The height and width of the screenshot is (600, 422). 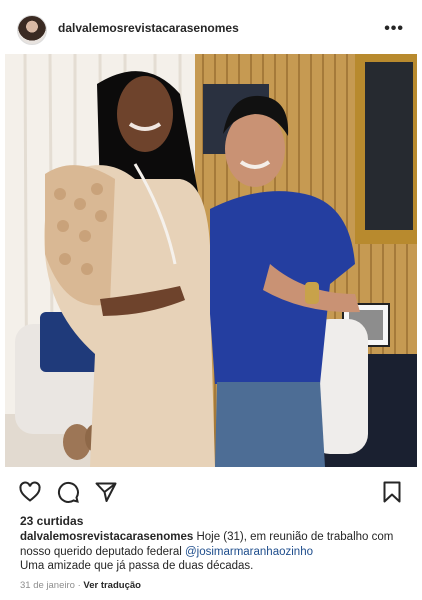 I want to click on profile-avatar, so click(x=32, y=30).